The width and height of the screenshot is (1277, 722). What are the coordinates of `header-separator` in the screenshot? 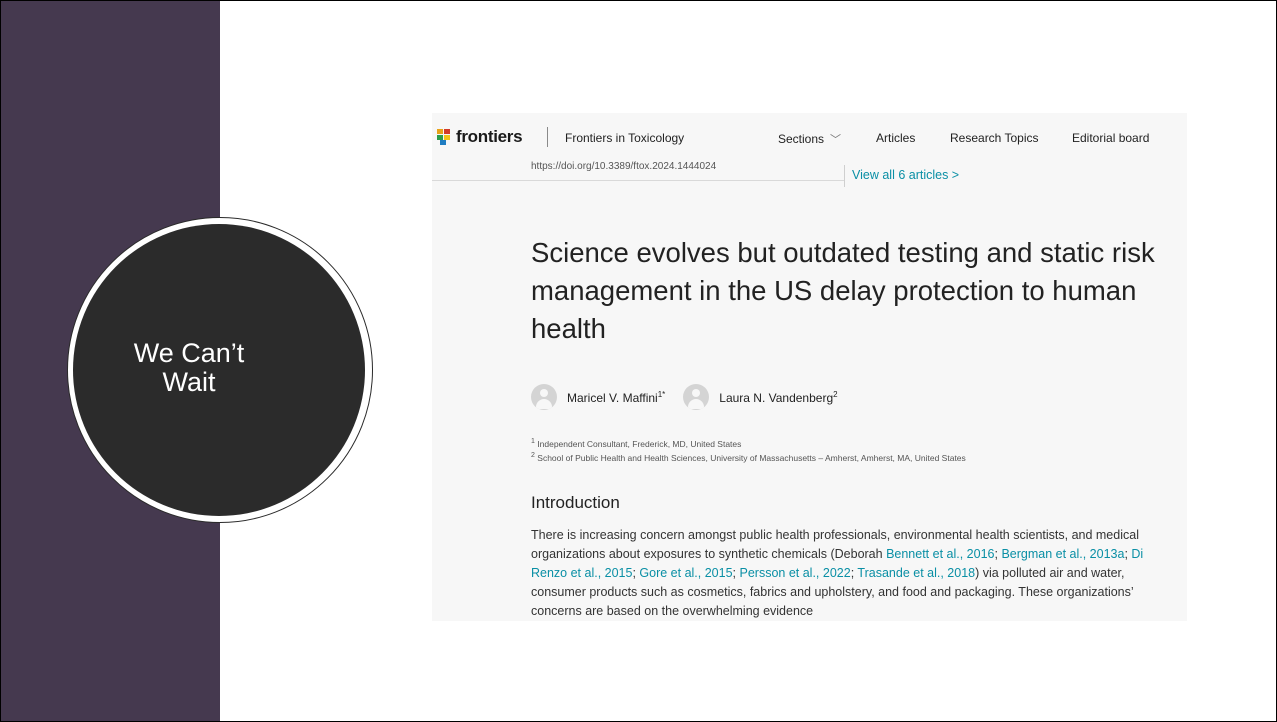 It's located at (844, 176).